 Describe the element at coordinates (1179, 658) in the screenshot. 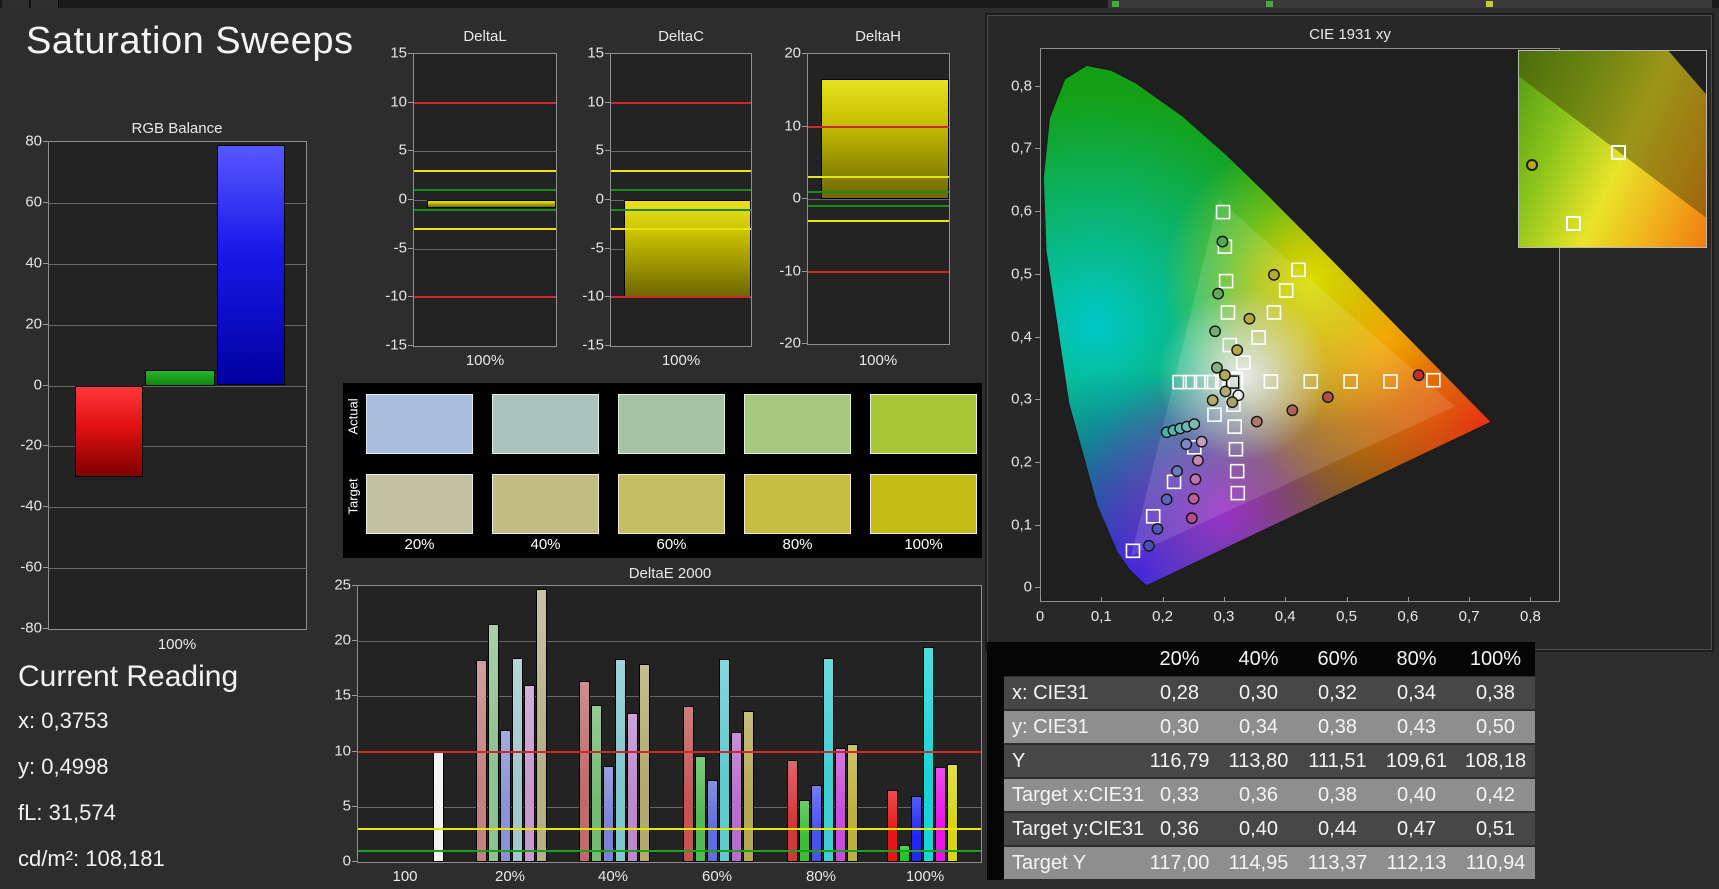

I see `table-header-cell: 20%` at that location.